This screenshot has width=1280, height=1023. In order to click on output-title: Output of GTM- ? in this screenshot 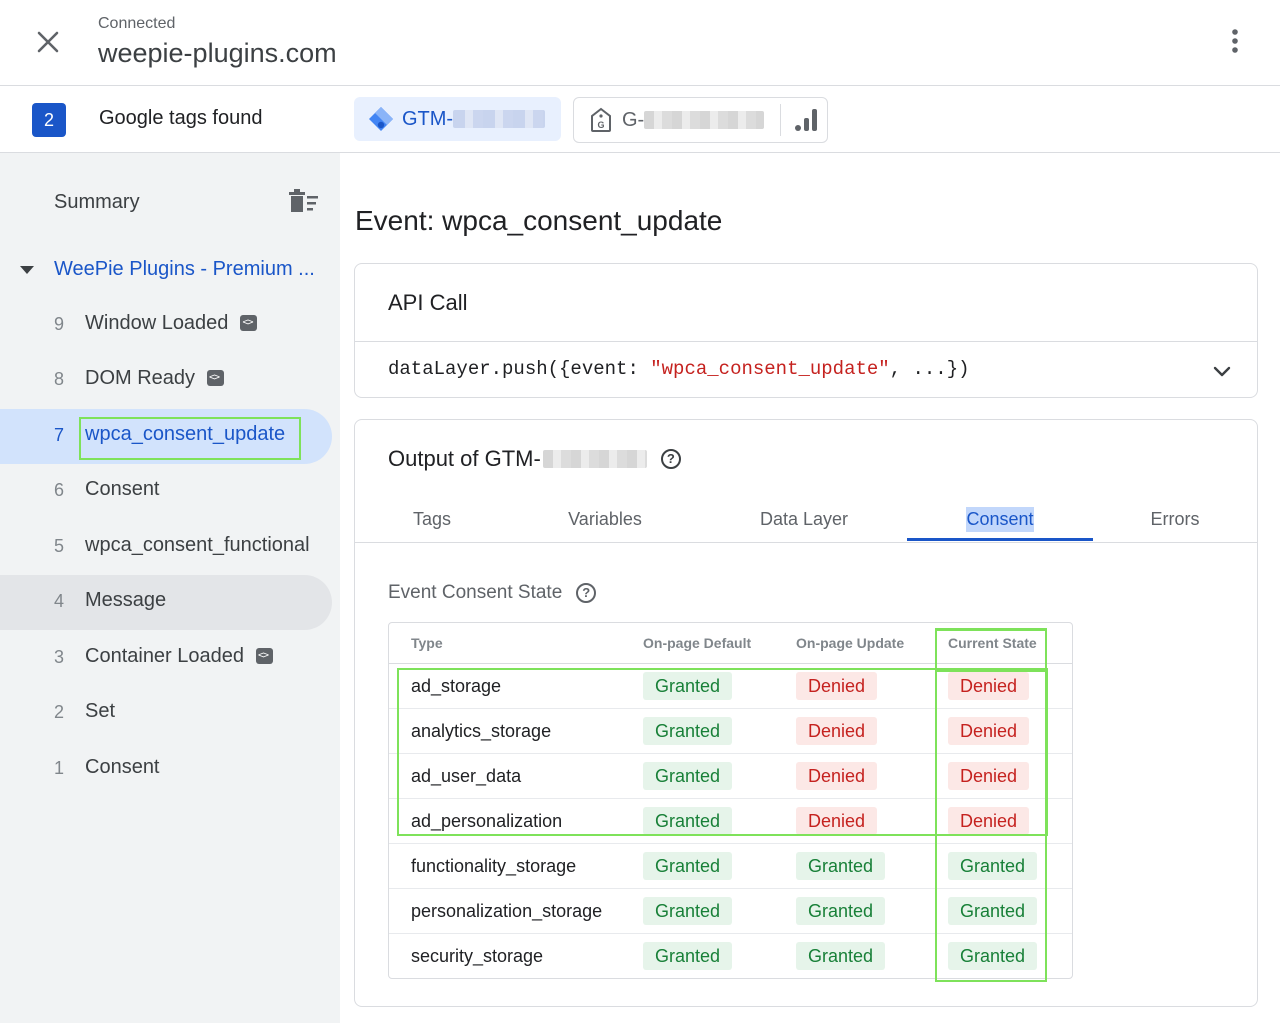, I will do `click(534, 459)`.